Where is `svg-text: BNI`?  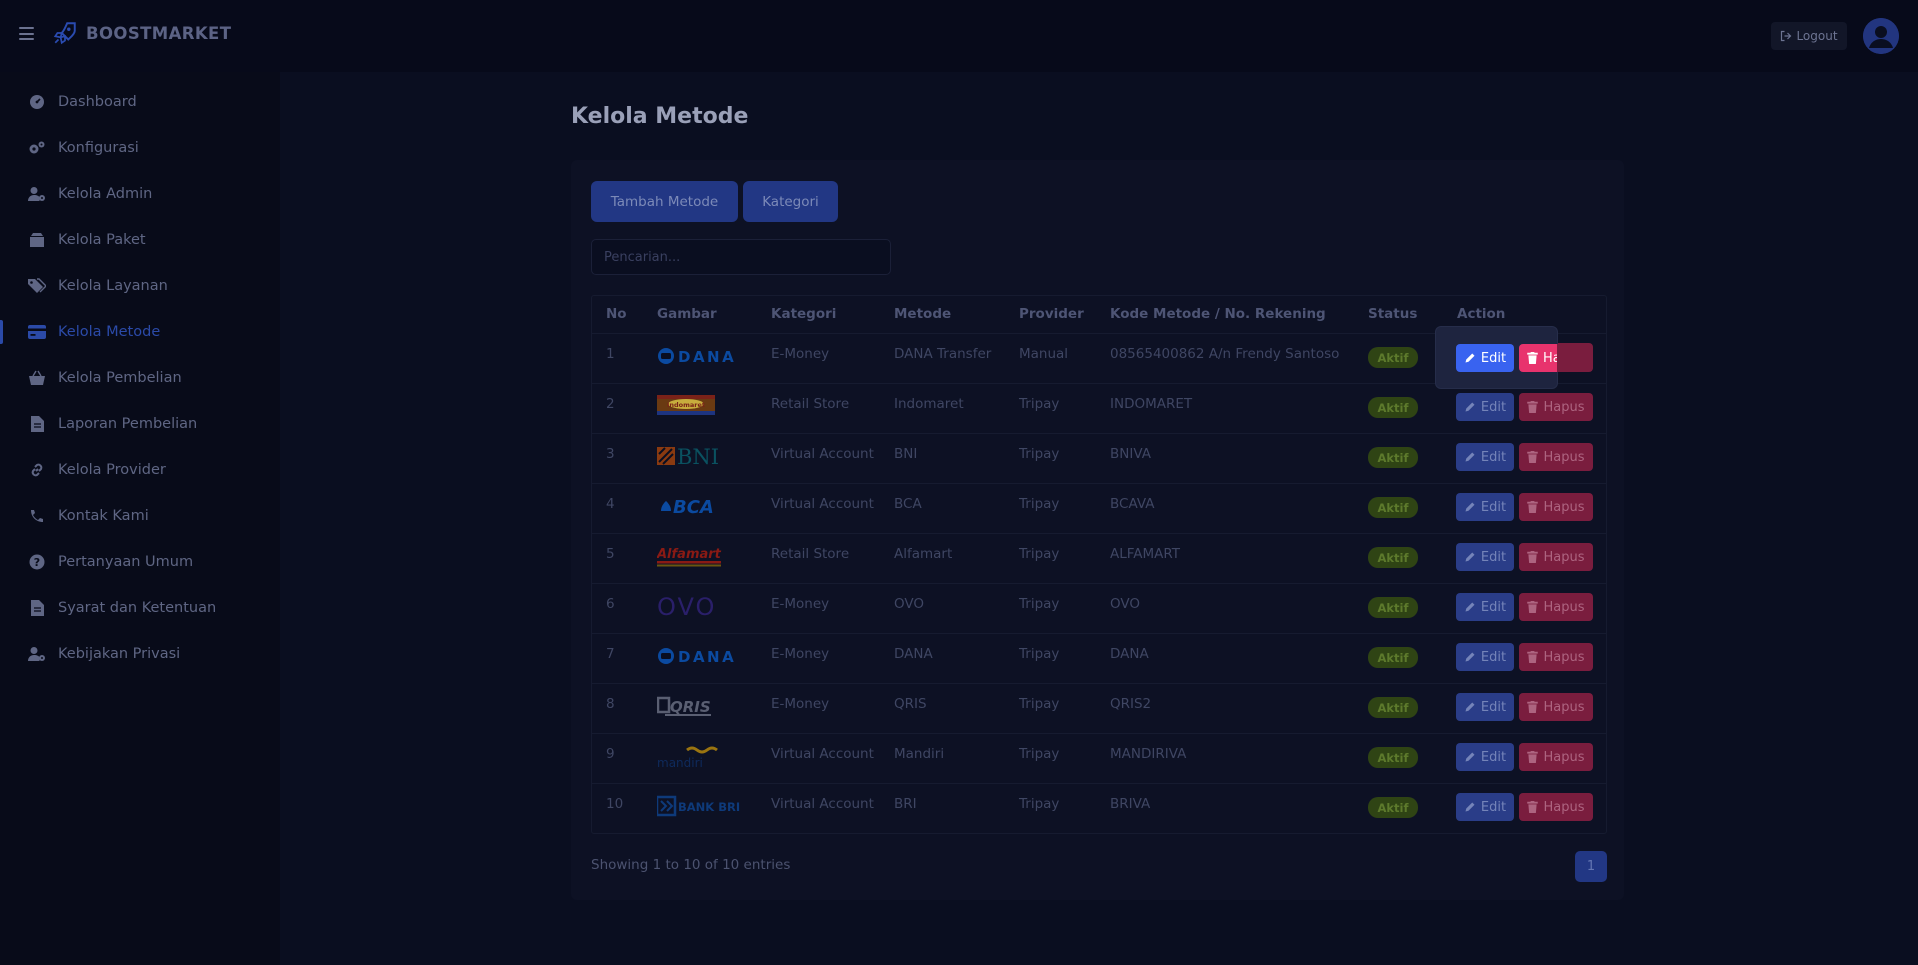 svg-text: BNI is located at coordinates (698, 457).